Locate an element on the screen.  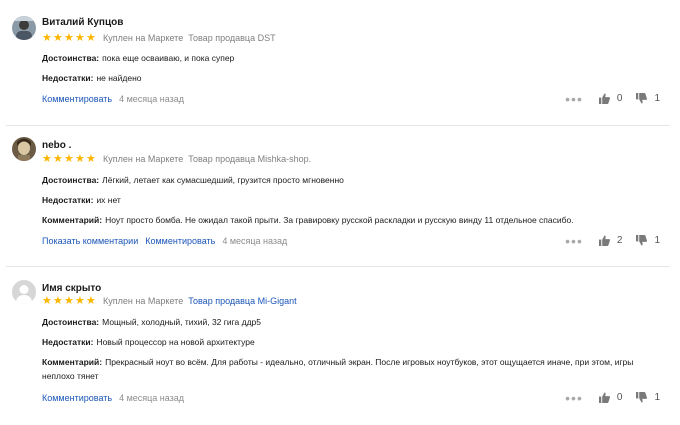
pros-text: пока еще осваиваю, и пока супер is located at coordinates (168, 58).